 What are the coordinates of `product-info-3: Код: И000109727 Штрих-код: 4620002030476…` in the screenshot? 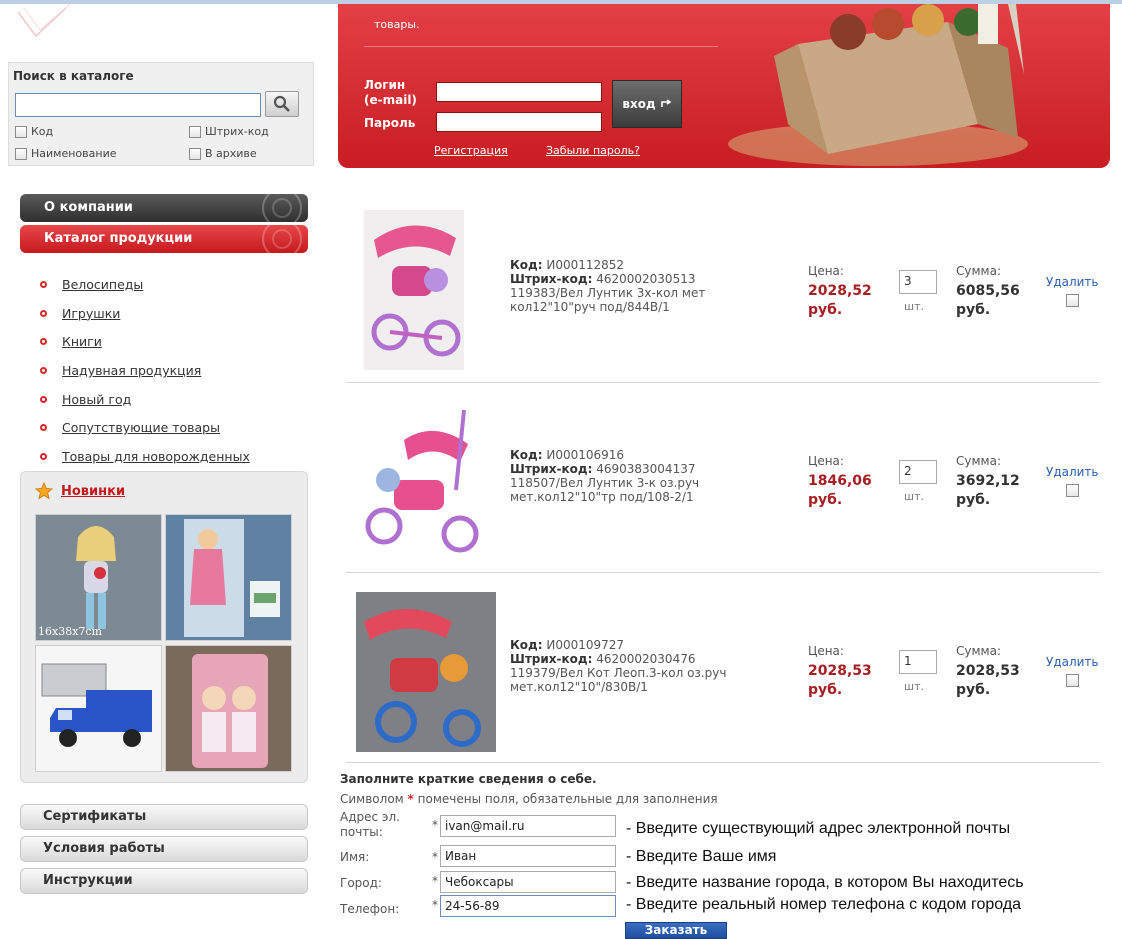 It's located at (630, 666).